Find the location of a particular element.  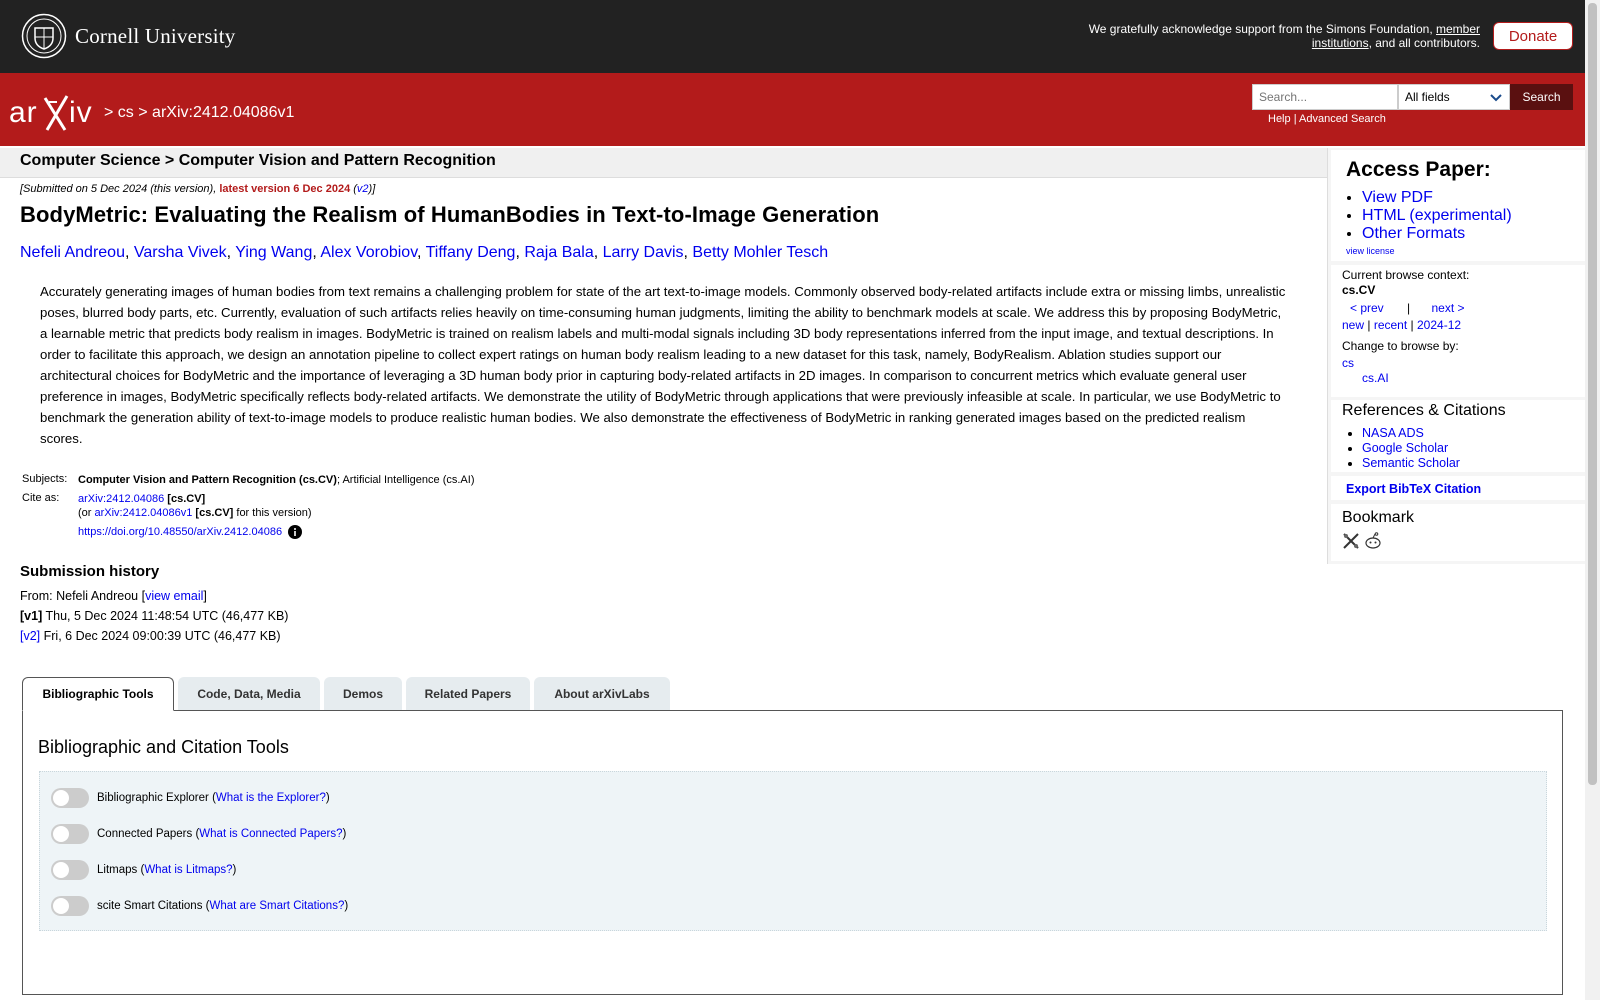

cornell-logo: Cornell University is located at coordinates (128, 36).